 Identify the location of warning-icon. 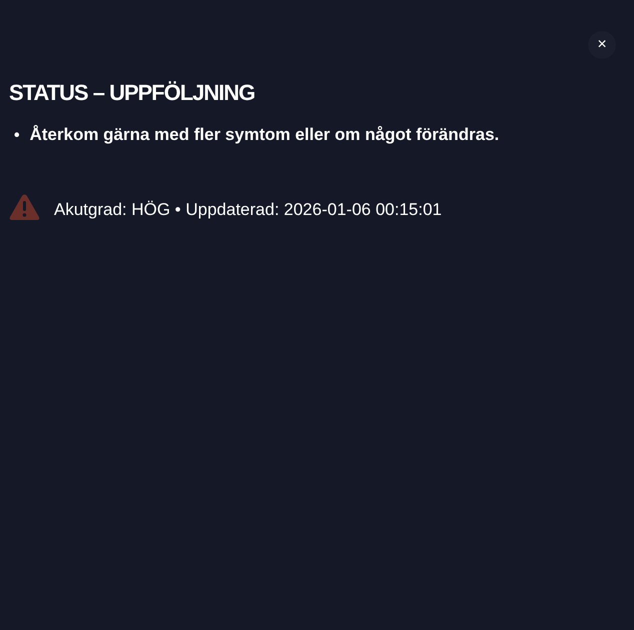
(24, 206).